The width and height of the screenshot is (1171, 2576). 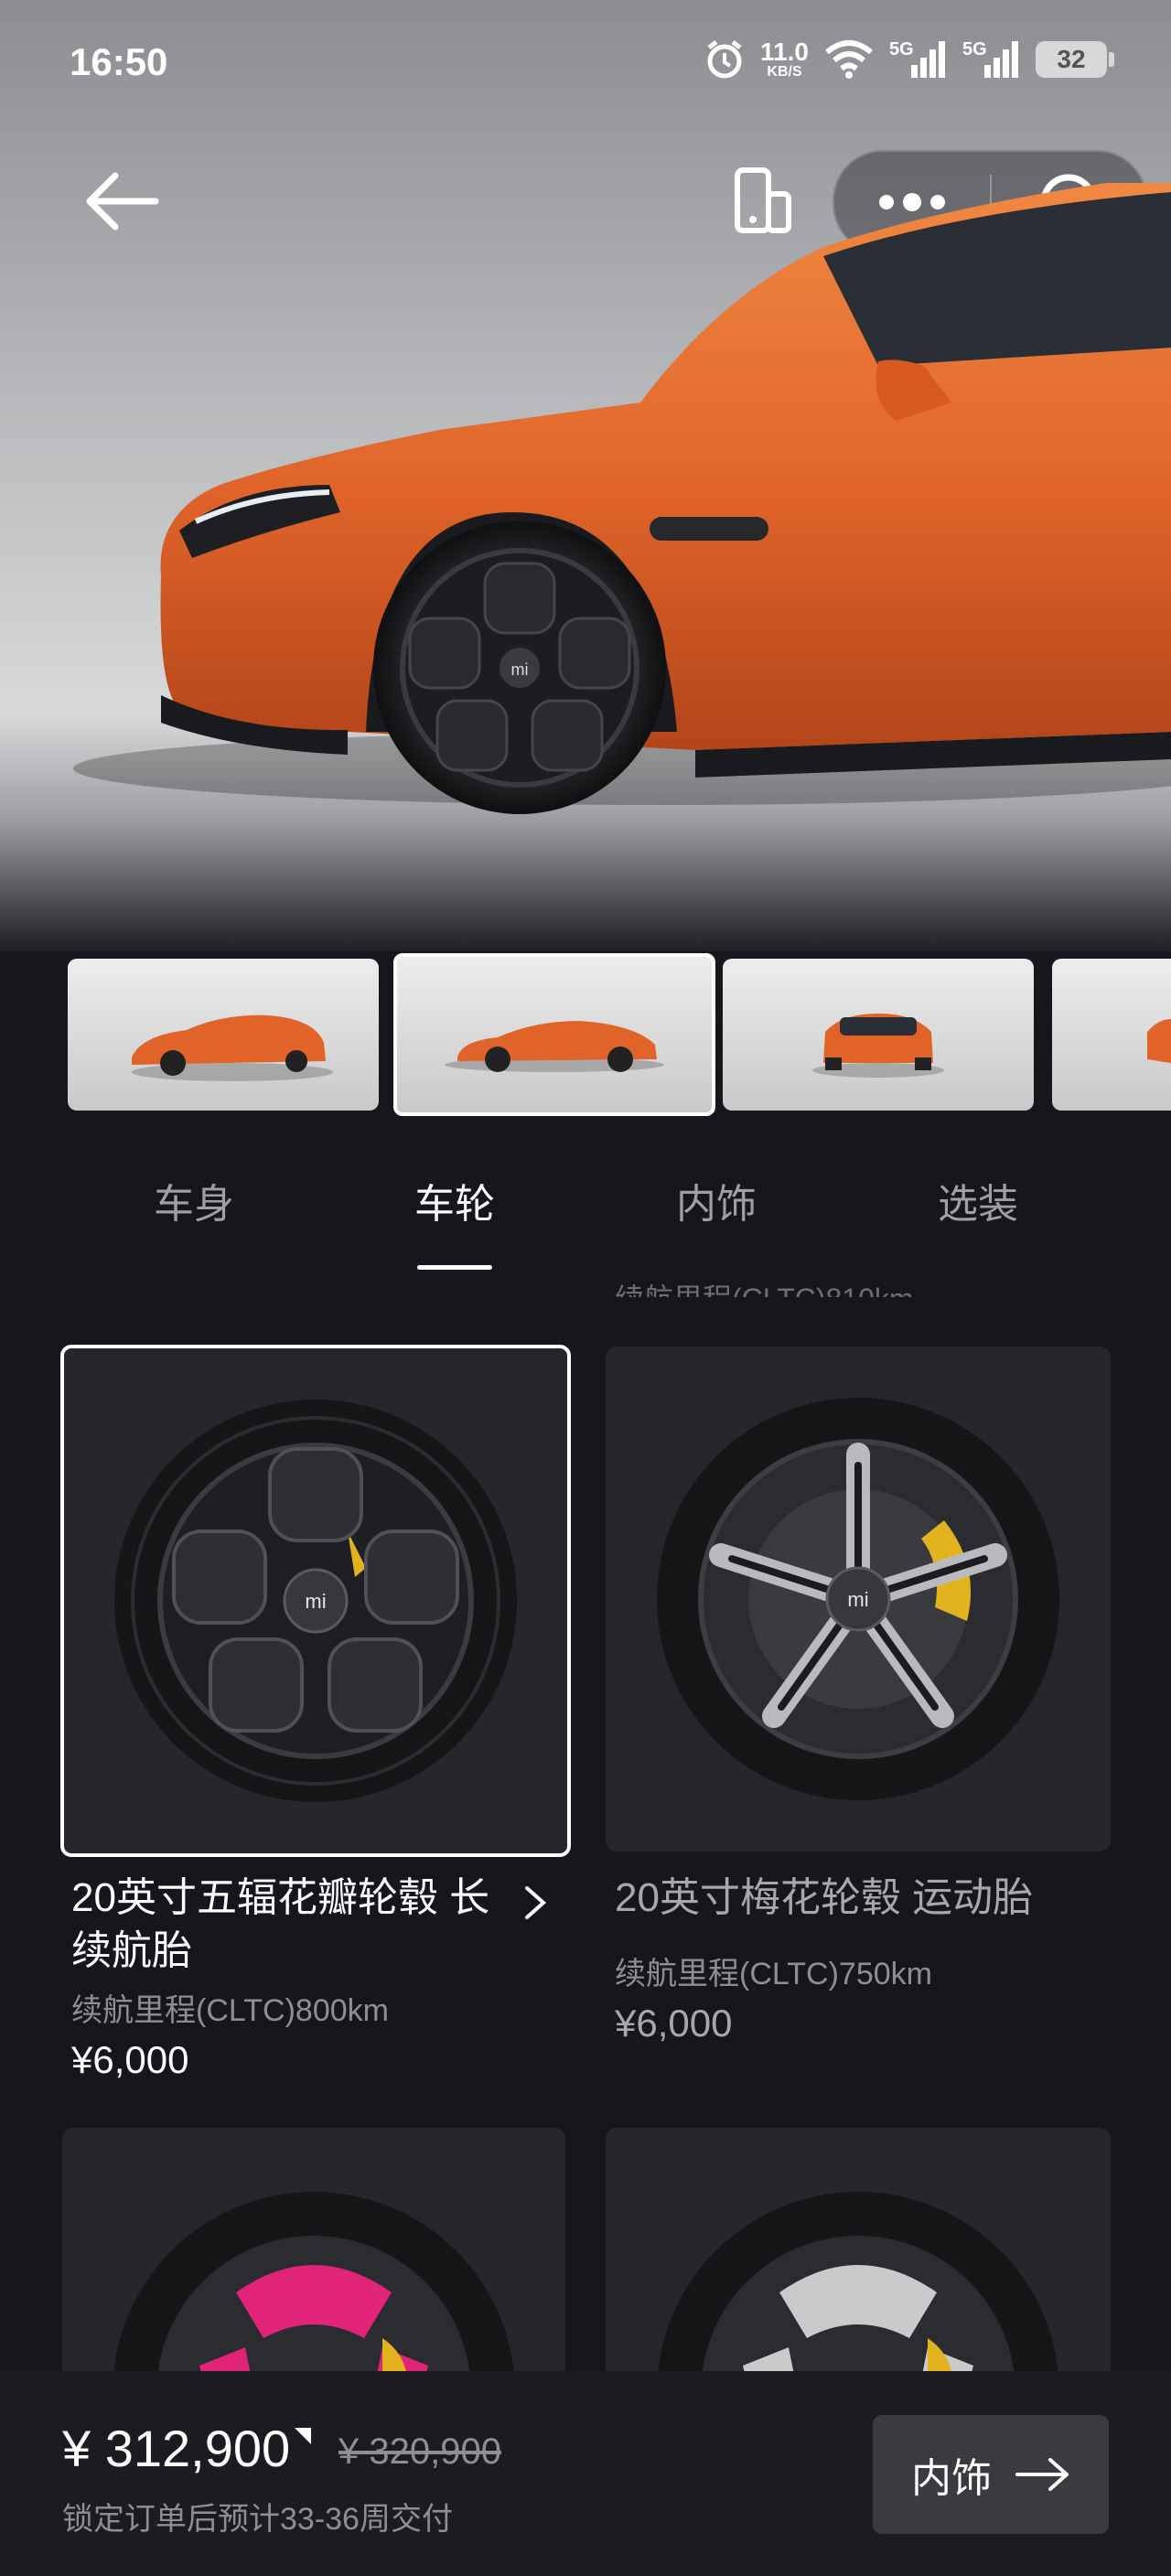 I want to click on wheel-option-range-petal: 续航里程(CLTC)800km, so click(x=230, y=2011).